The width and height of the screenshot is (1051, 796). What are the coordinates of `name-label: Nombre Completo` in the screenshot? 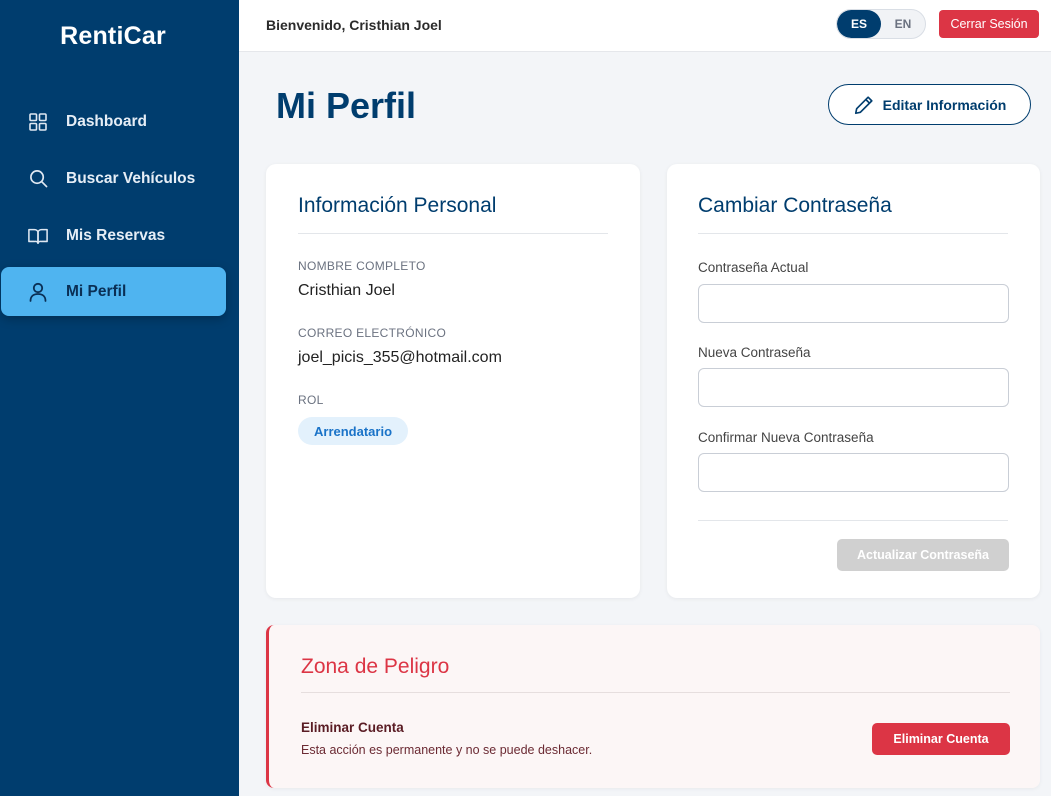 It's located at (362, 266).